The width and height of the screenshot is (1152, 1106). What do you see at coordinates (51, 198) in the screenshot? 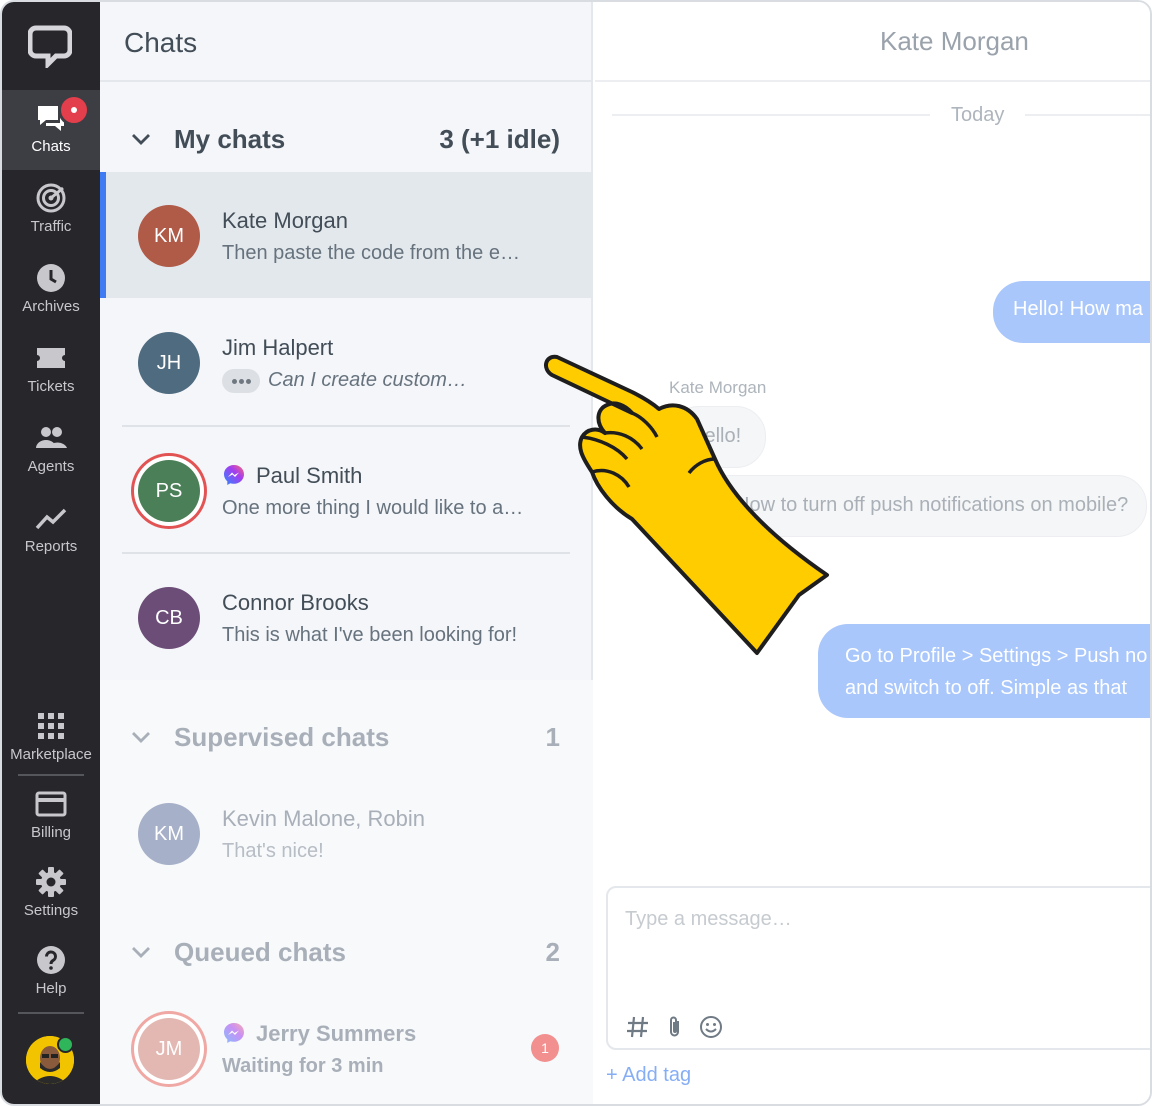
I see `traffic-icon` at bounding box center [51, 198].